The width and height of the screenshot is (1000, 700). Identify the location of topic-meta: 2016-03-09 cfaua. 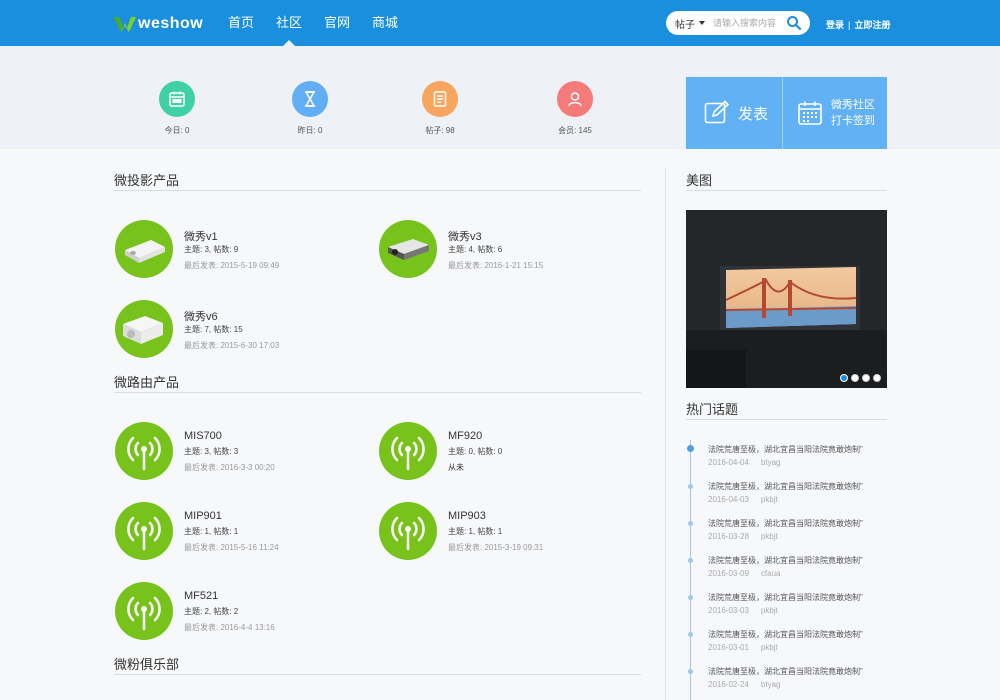
(744, 573).